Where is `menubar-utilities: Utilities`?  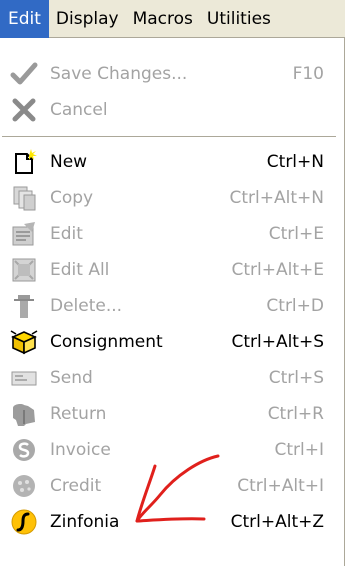
menubar-utilities: Utilities is located at coordinates (239, 19).